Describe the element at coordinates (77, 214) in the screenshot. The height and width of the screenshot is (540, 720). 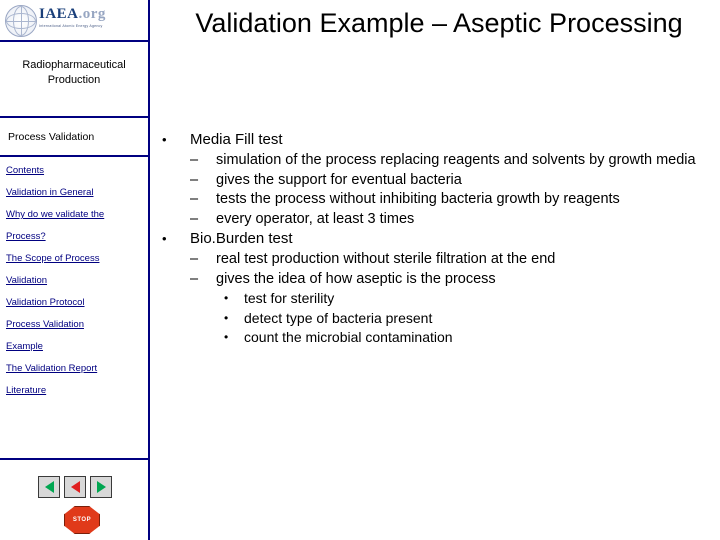
I see `sidebar-item-why-do-we-validate-the: Why do we validate the` at that location.